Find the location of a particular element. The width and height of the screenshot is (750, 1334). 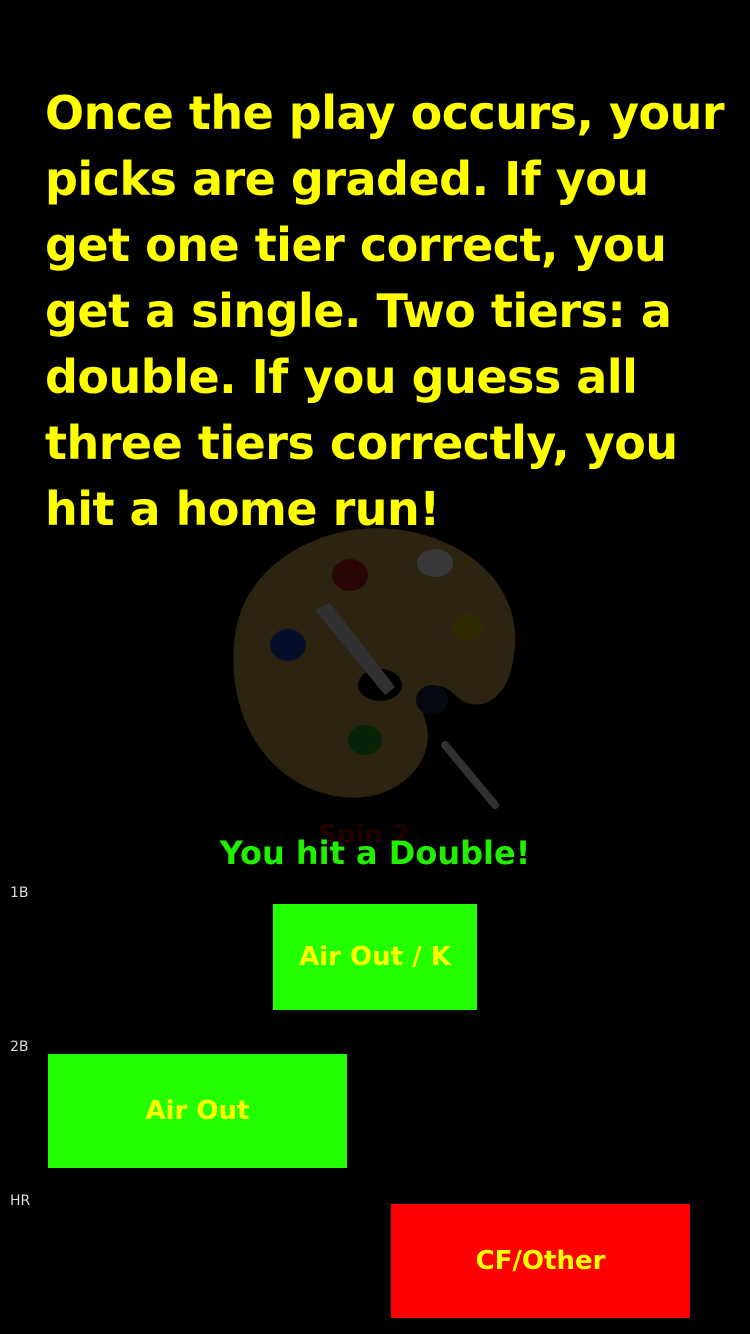

pick-button-1b: Air Out / K is located at coordinates (375, 957).